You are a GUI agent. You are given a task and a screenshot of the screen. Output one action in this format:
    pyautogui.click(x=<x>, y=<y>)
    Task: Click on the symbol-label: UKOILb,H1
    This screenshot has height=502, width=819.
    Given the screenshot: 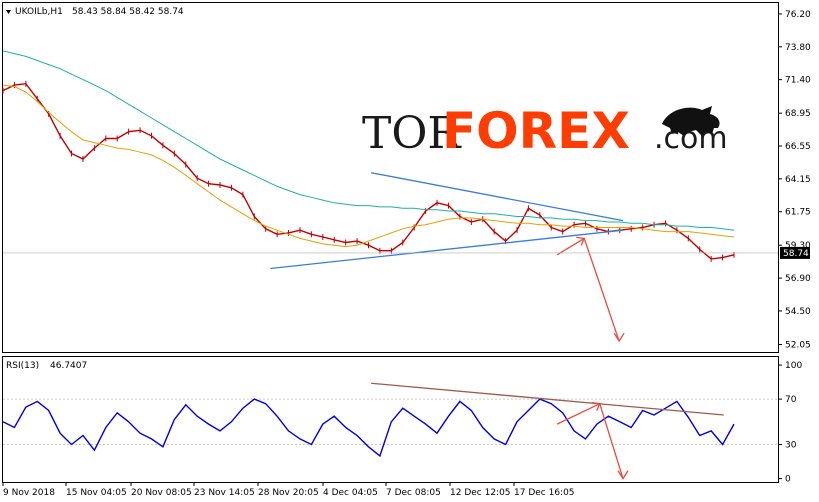 What is the action you would take?
    pyautogui.click(x=39, y=12)
    